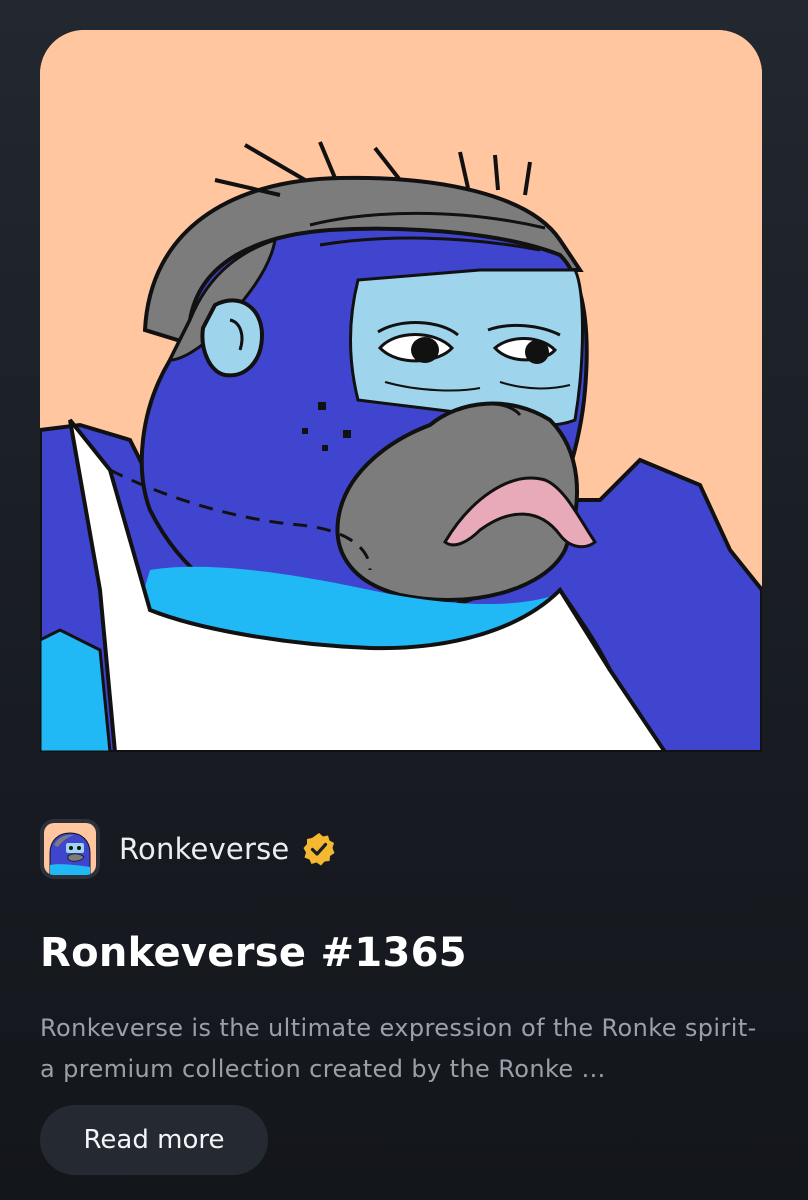  I want to click on verified-badge-icon, so click(319, 849).